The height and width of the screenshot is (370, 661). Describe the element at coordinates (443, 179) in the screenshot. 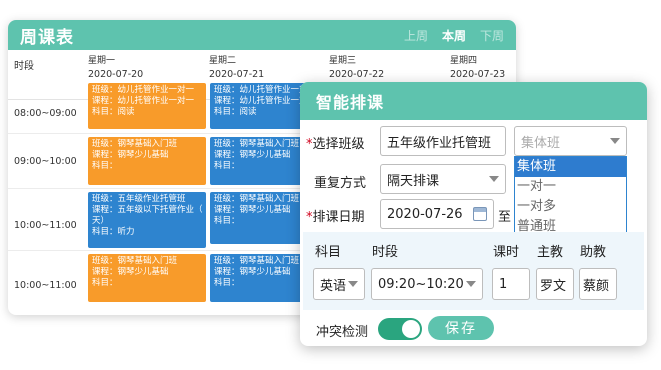

I see `repeat-select: 隔天排课` at that location.